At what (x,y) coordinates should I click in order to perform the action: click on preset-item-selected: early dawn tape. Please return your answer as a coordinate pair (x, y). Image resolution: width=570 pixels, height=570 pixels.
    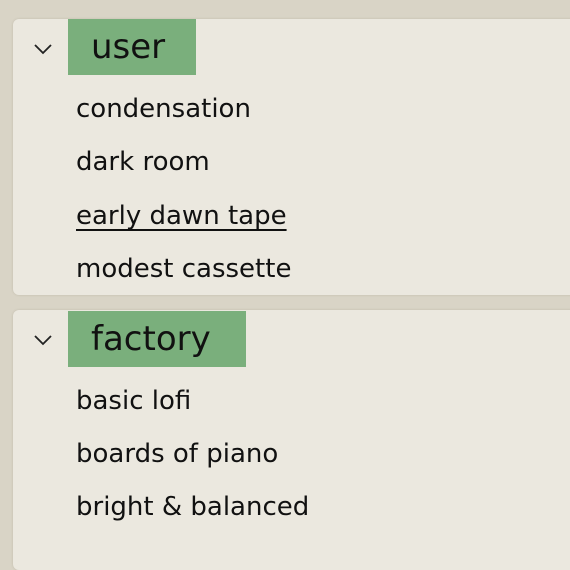
    Looking at the image, I should click on (181, 216).